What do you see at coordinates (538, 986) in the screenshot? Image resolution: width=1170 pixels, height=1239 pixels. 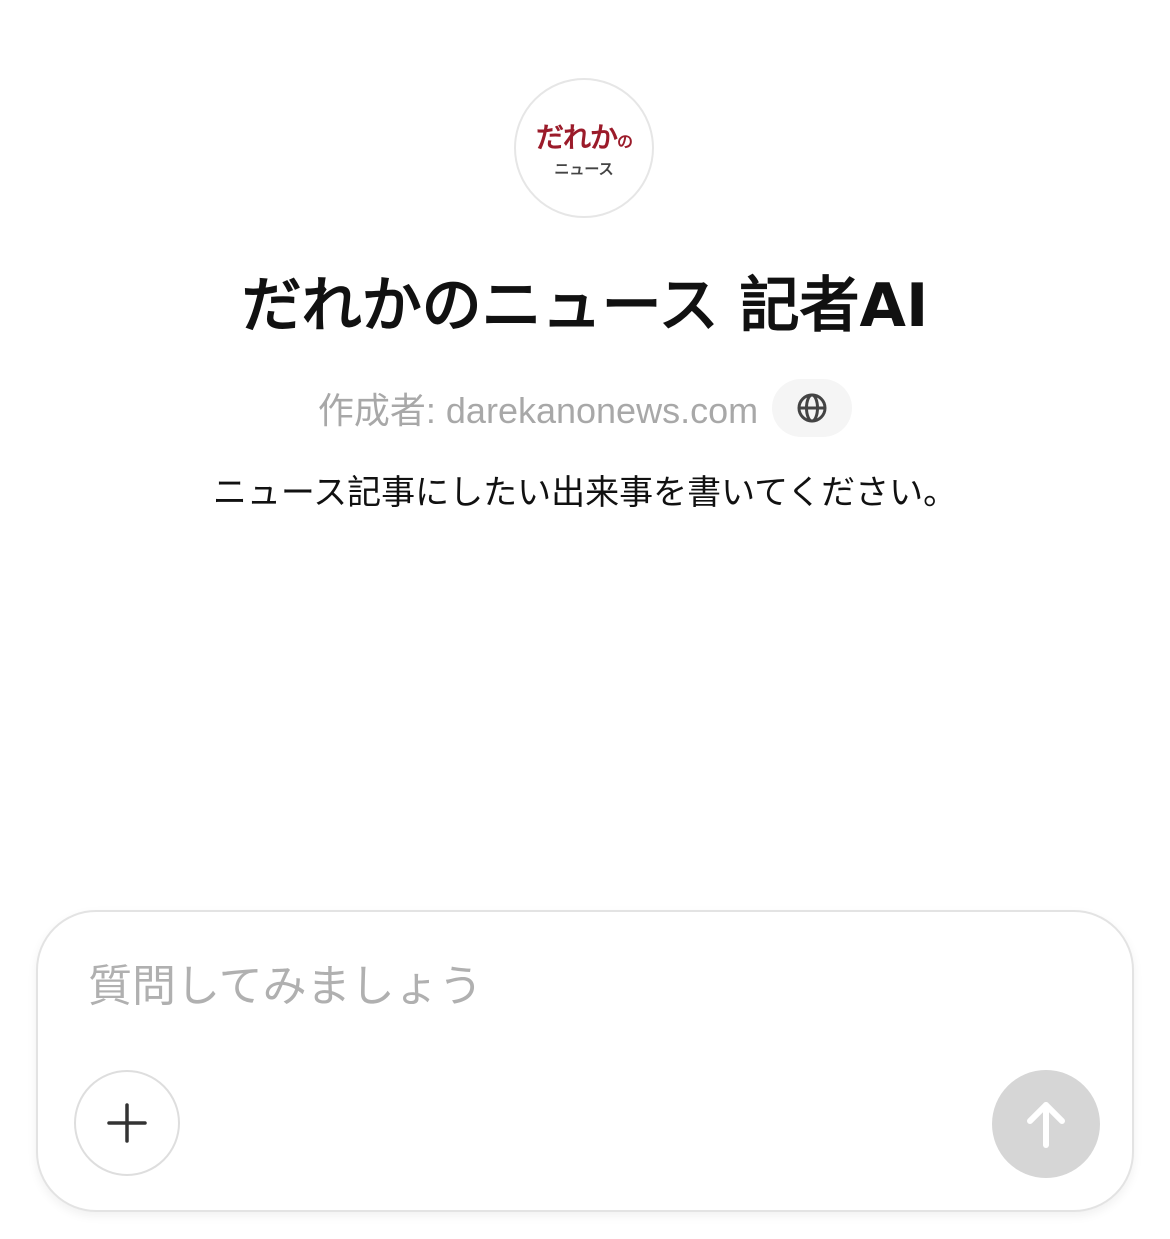 I see `message-input` at bounding box center [538, 986].